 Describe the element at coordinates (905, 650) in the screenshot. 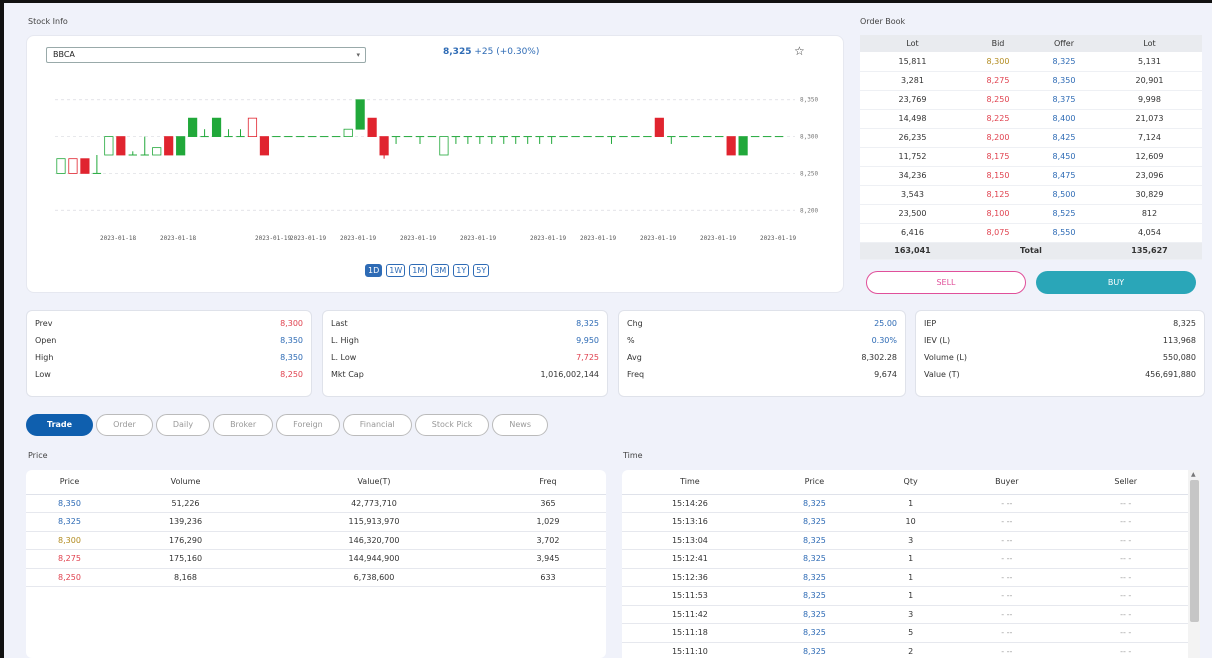

I see `trade-row: 15:11:10 8,325 2- -- -- -` at that location.